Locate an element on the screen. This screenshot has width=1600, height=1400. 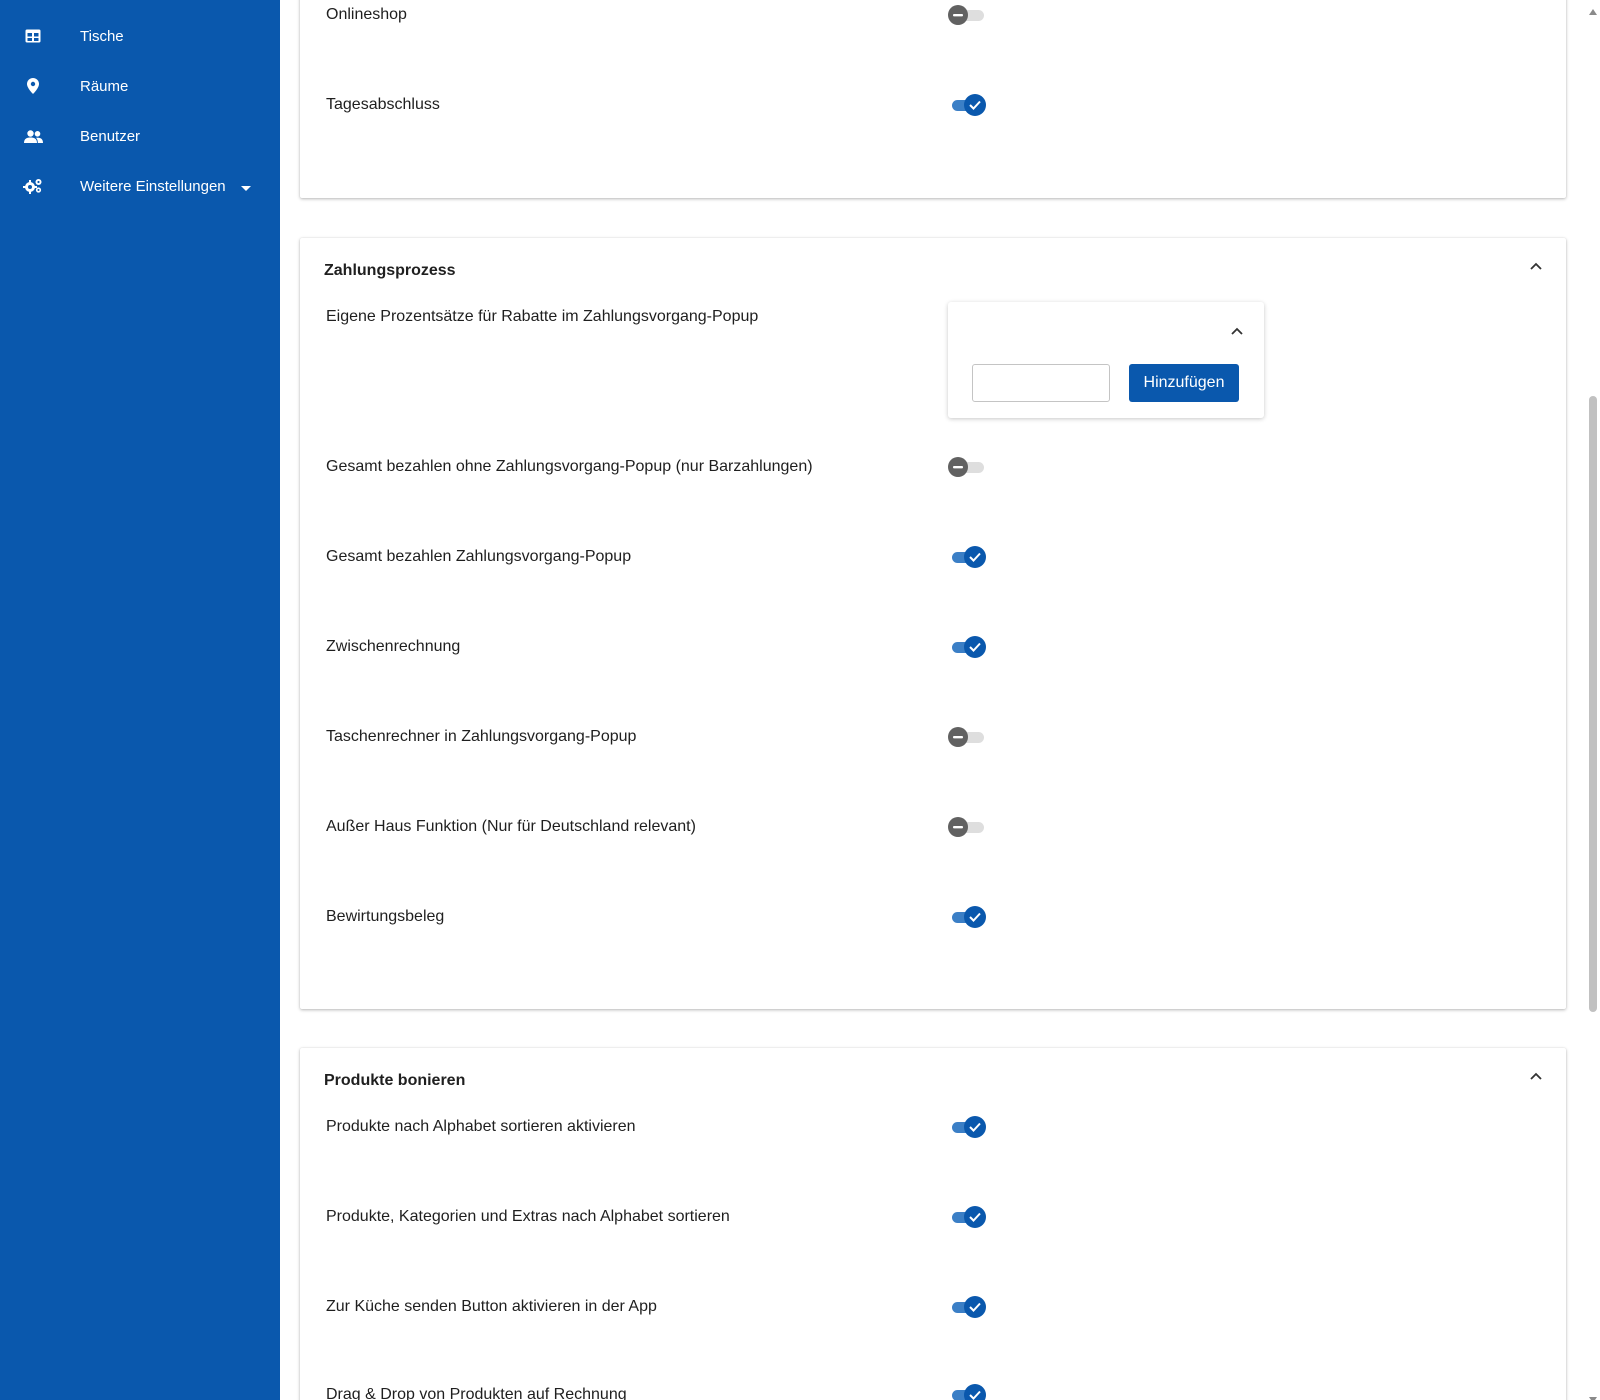
settings-card-general: Onlineshop Tagesabschluss is located at coordinates (933, 99).